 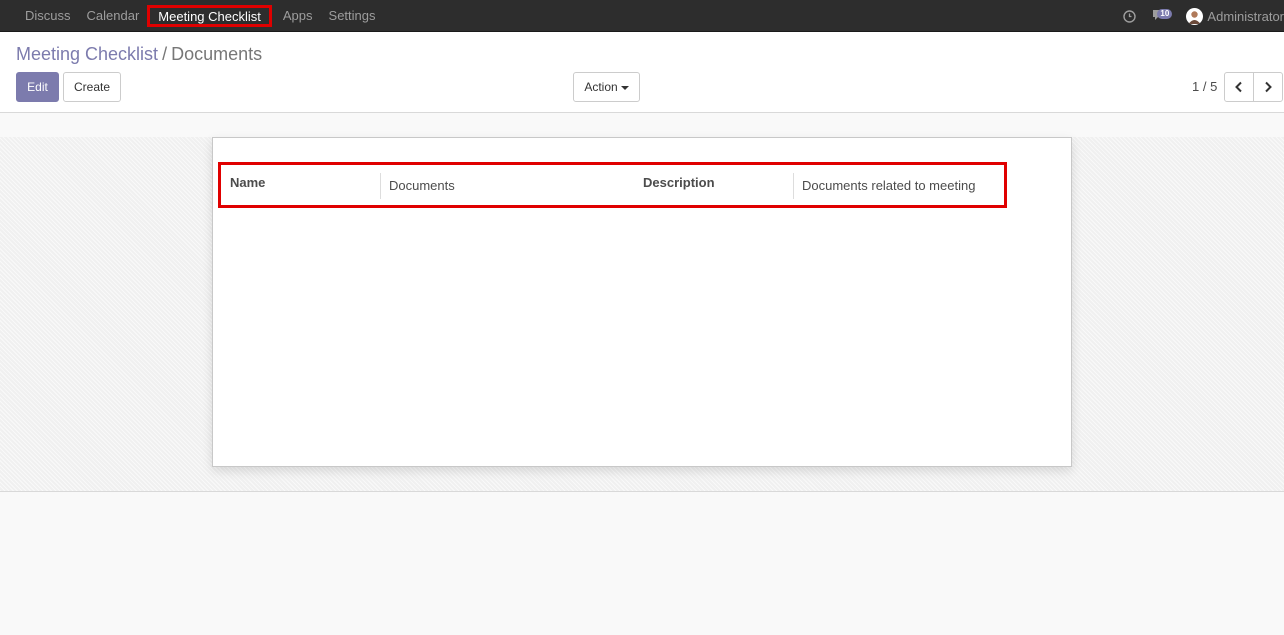 I want to click on pager-next-button, so click(x=1268, y=87).